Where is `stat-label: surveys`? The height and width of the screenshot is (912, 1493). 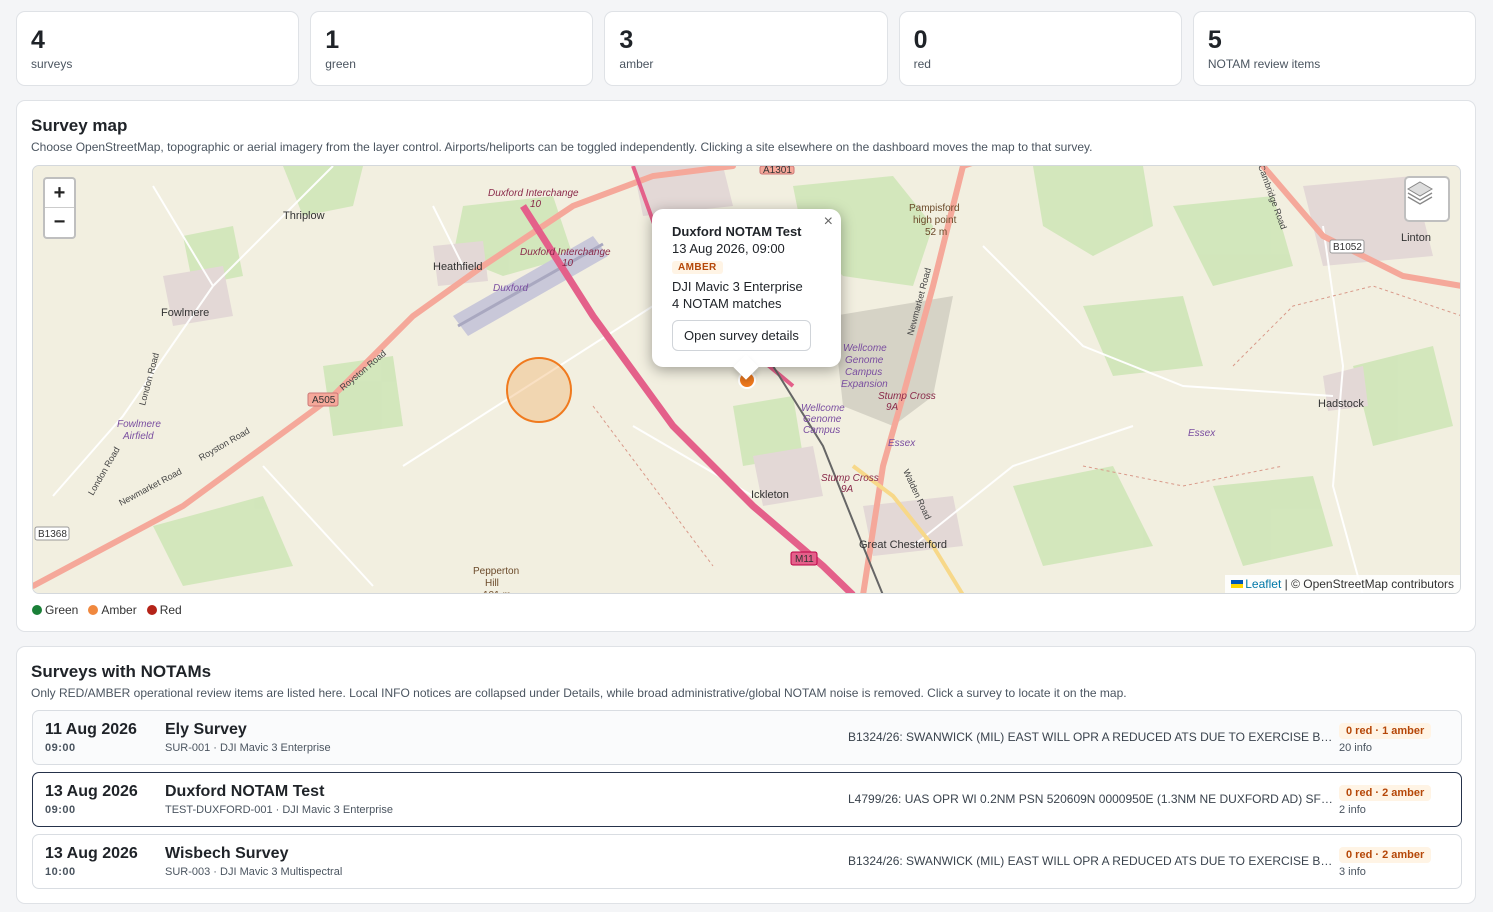 stat-label: surveys is located at coordinates (52, 64).